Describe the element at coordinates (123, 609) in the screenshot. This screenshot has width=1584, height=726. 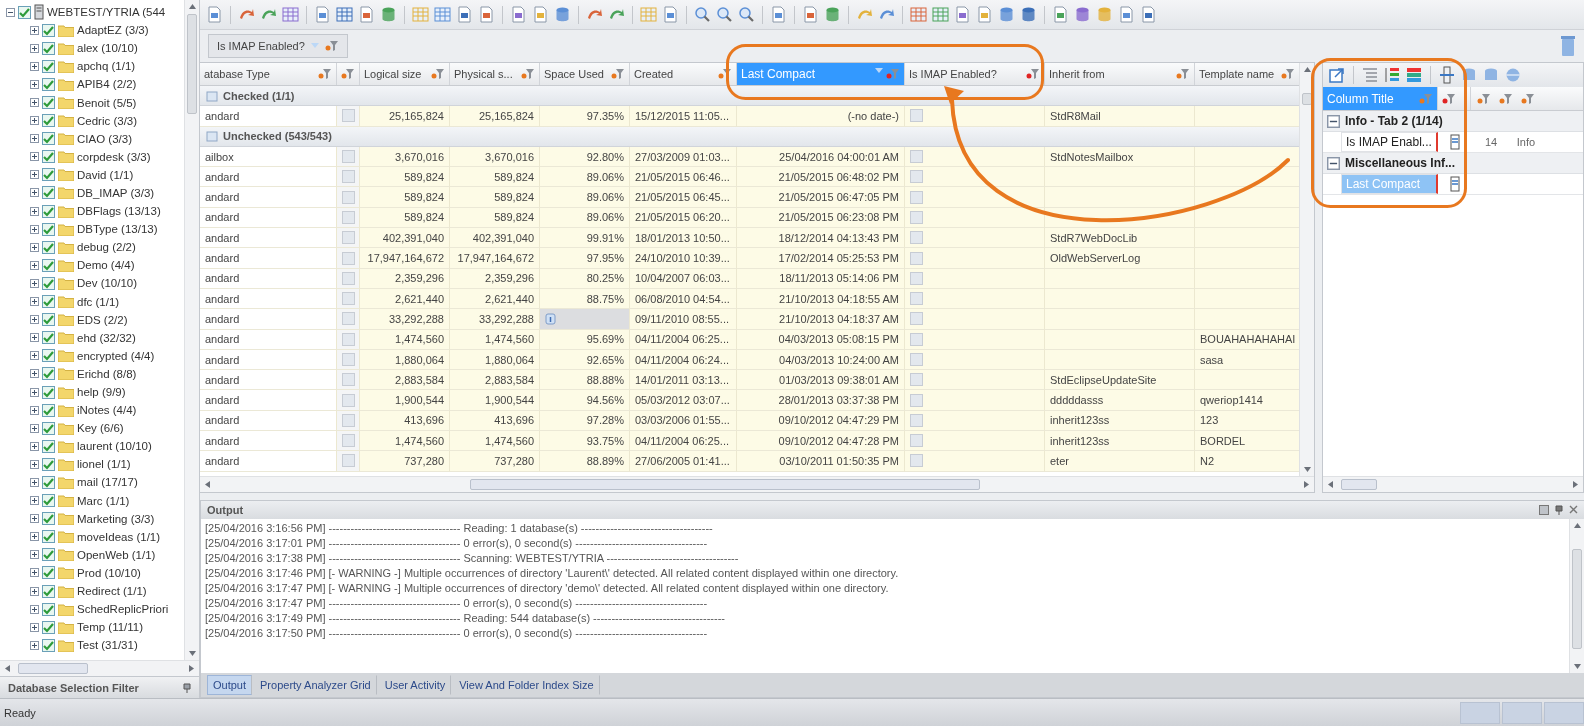
I see `tree-item: SchedReplicPriori` at that location.